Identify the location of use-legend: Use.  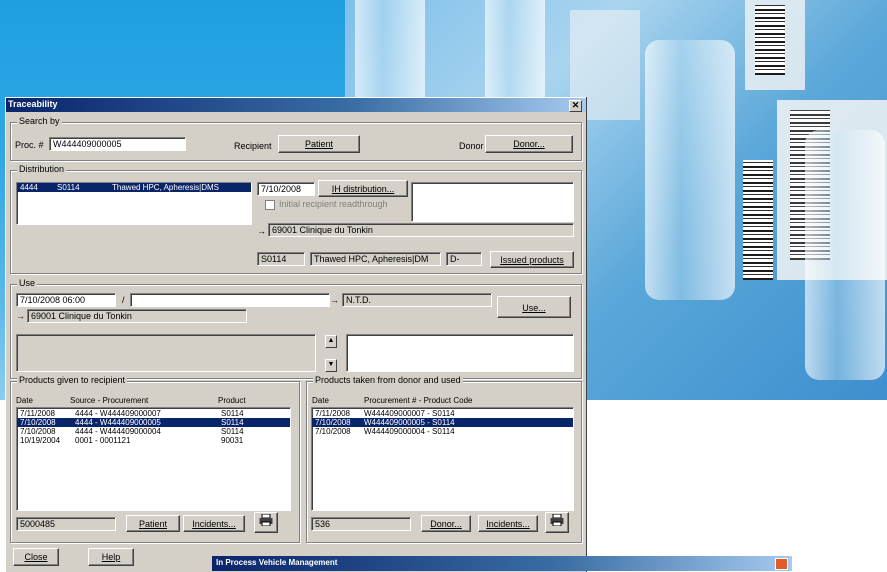
(27, 283).